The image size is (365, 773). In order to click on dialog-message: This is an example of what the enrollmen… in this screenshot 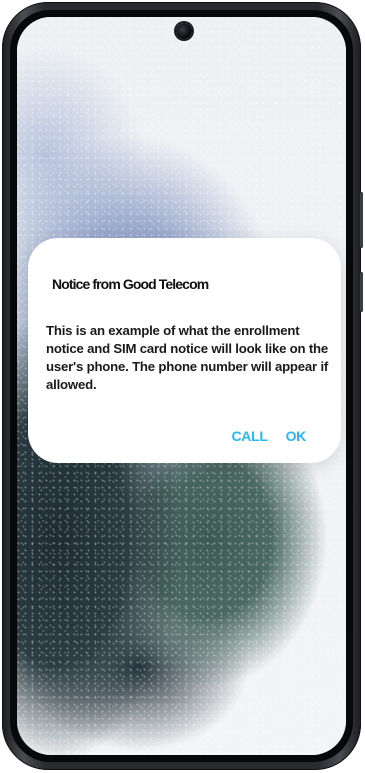, I will do `click(187, 357)`.